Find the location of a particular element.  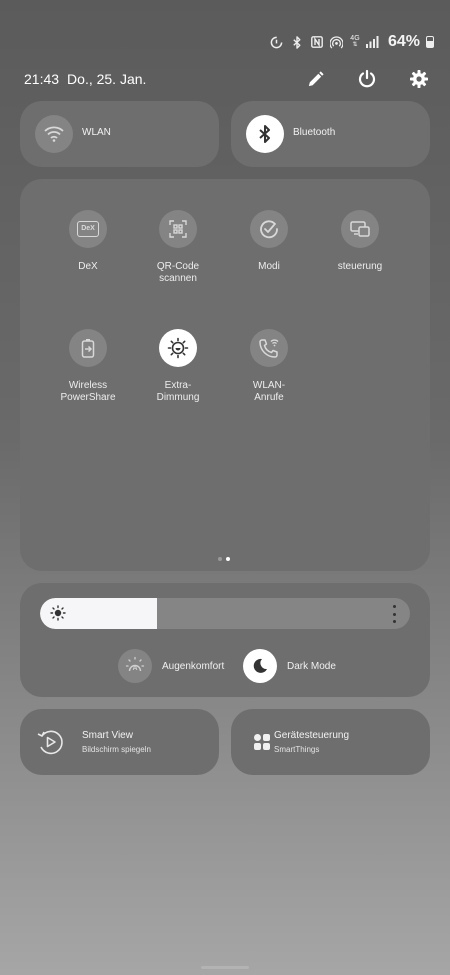

wifi-icon is located at coordinates (54, 134).